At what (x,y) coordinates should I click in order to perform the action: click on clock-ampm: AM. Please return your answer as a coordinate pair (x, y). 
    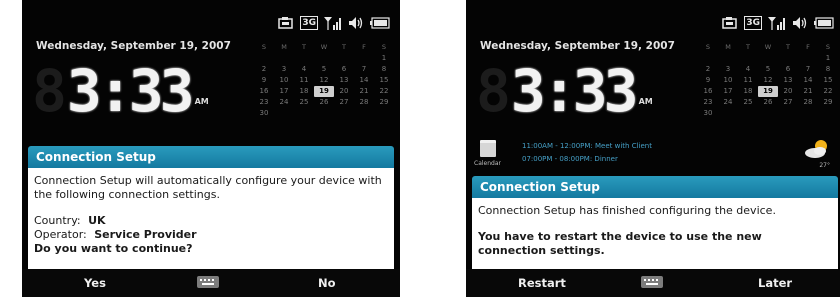
    Looking at the image, I should click on (645, 101).